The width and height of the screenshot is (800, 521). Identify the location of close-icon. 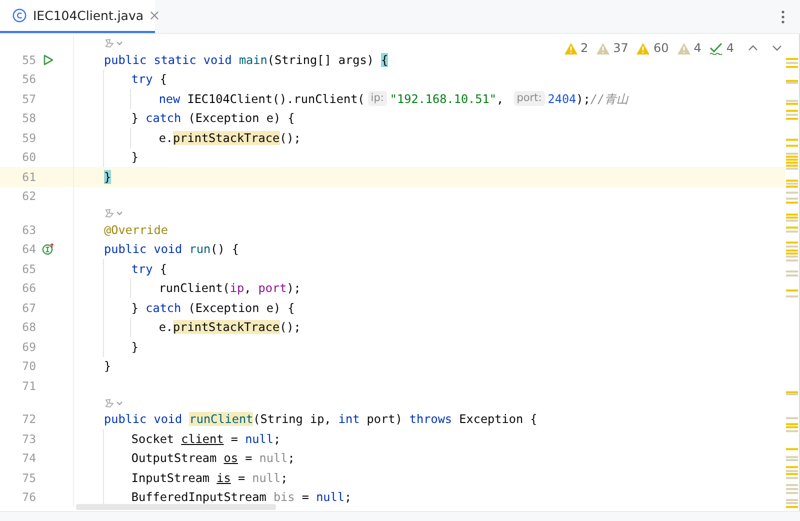
(154, 15).